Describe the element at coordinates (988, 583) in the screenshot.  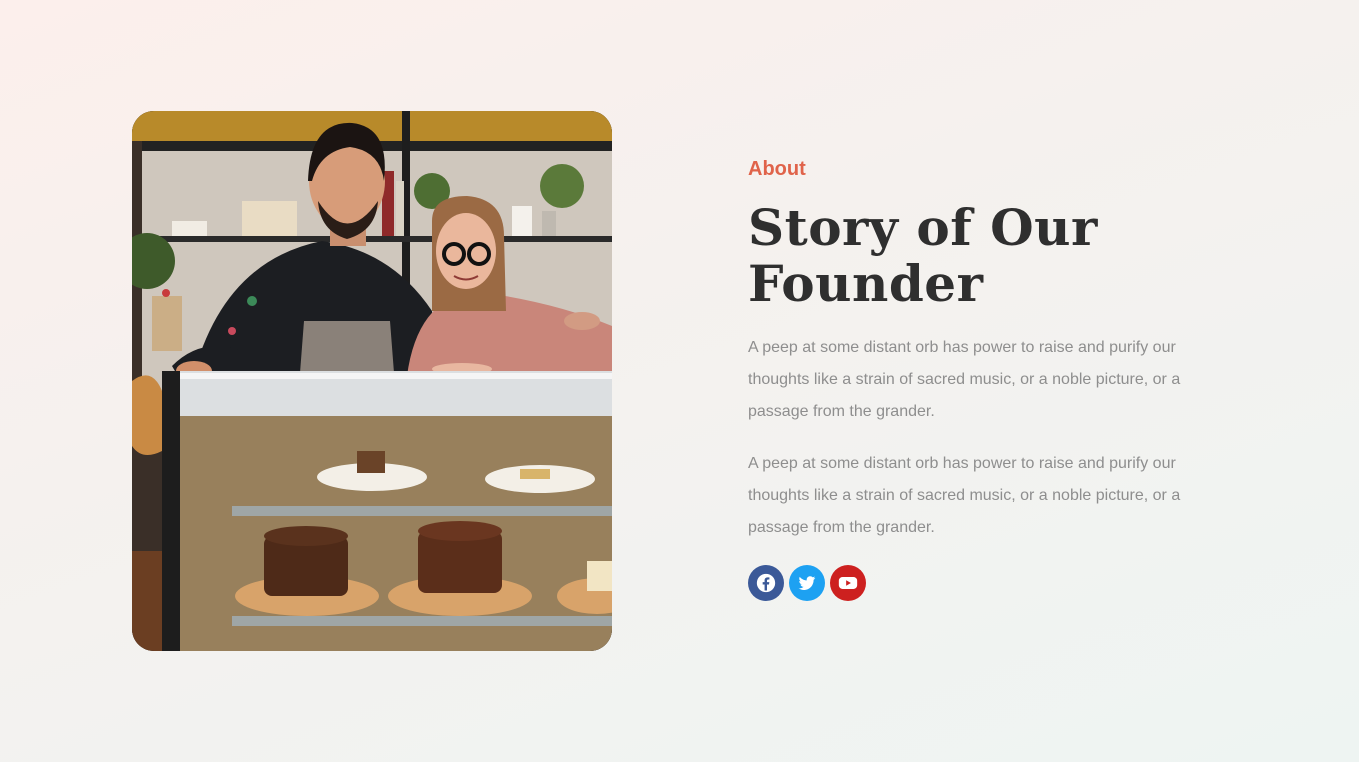
I see `social-links` at that location.